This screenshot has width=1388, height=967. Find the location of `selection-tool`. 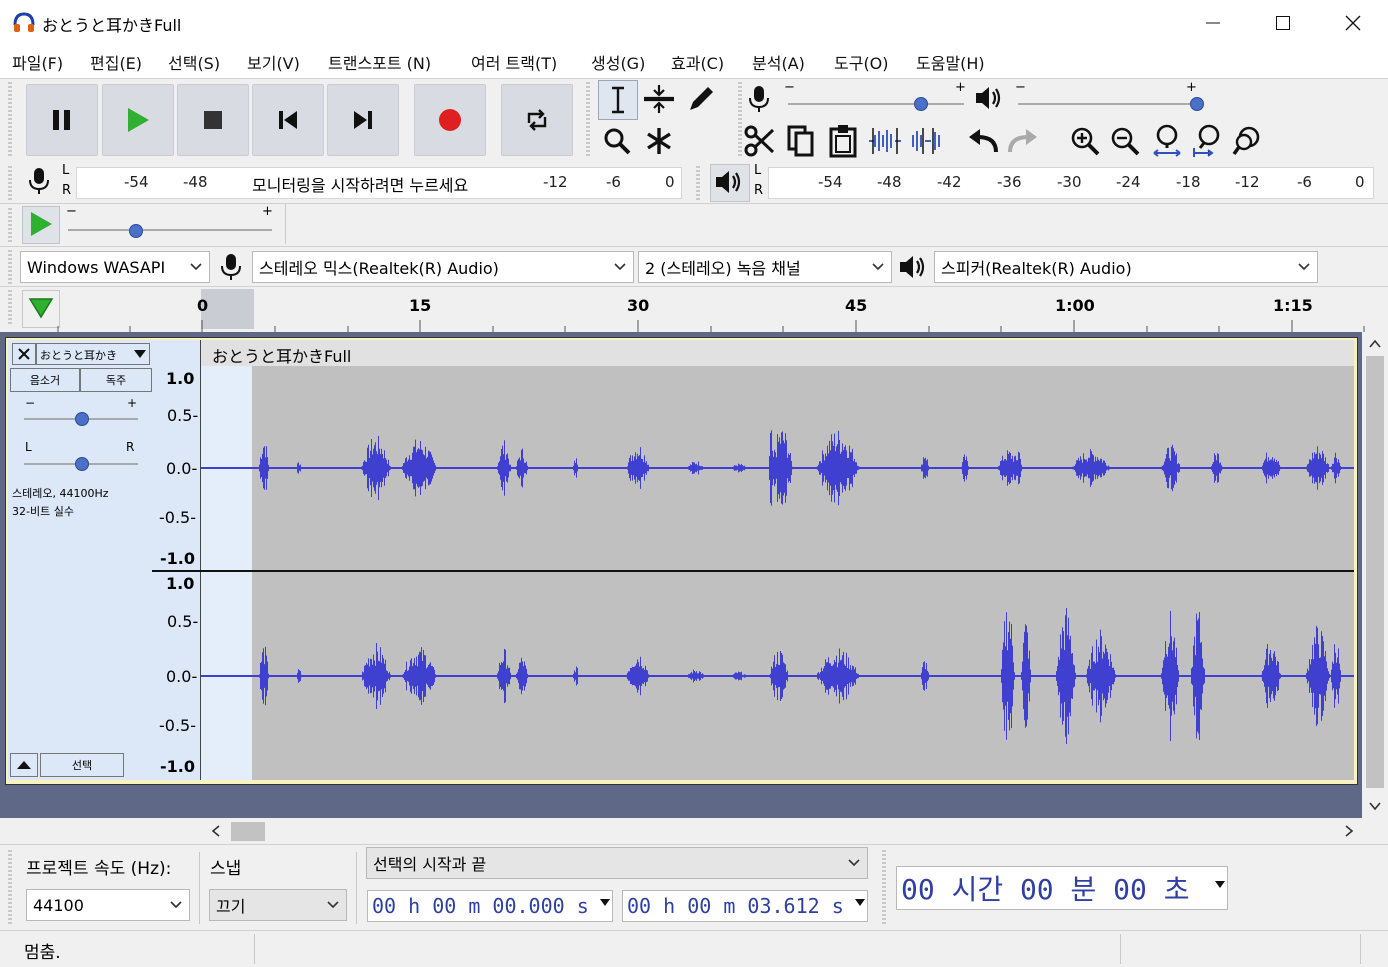

selection-tool is located at coordinates (618, 100).